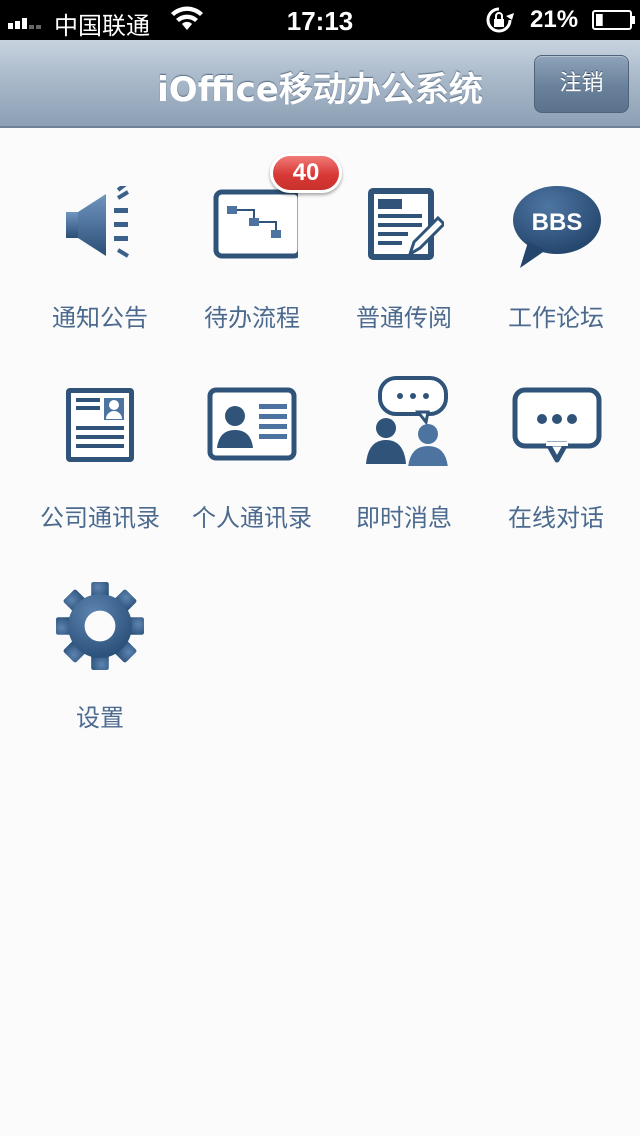  I want to click on pending-count-badge: 40, so click(306, 173).